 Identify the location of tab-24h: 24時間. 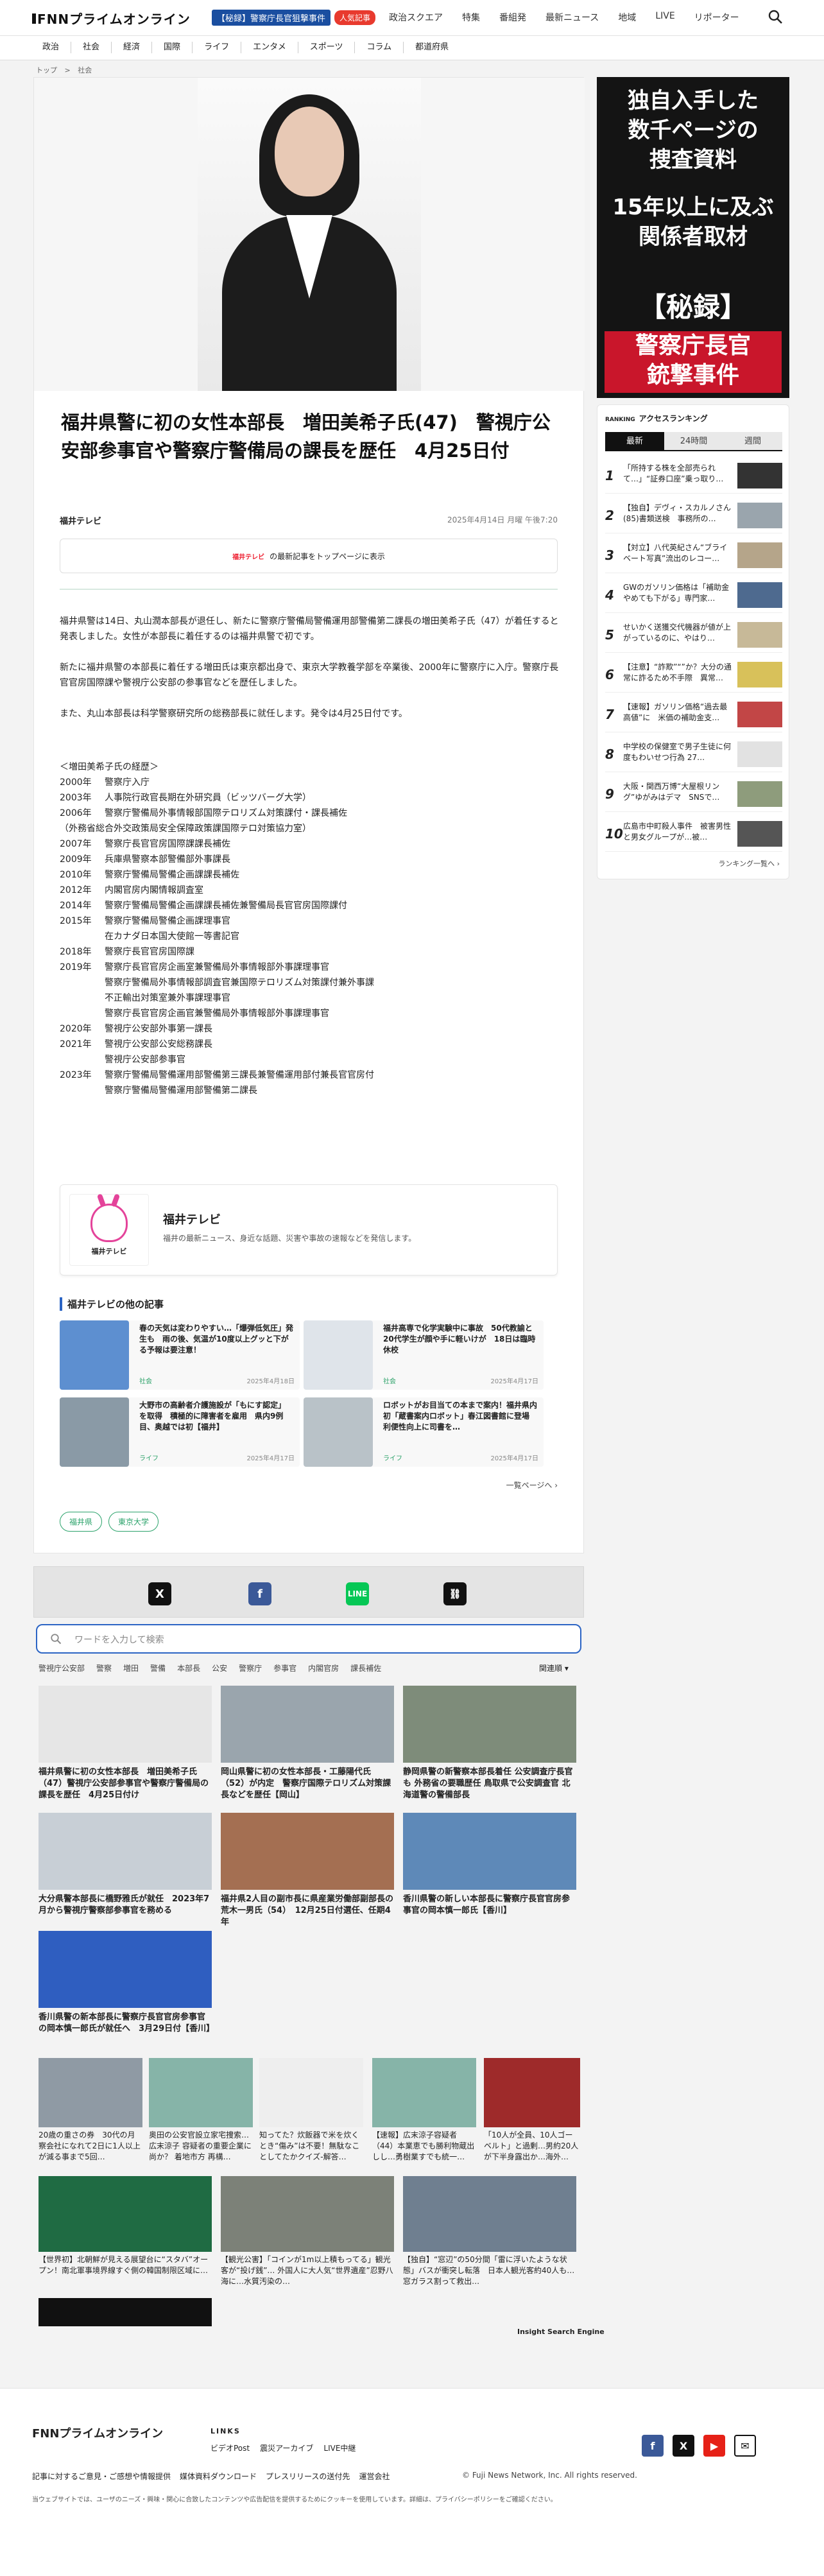
(693, 441).